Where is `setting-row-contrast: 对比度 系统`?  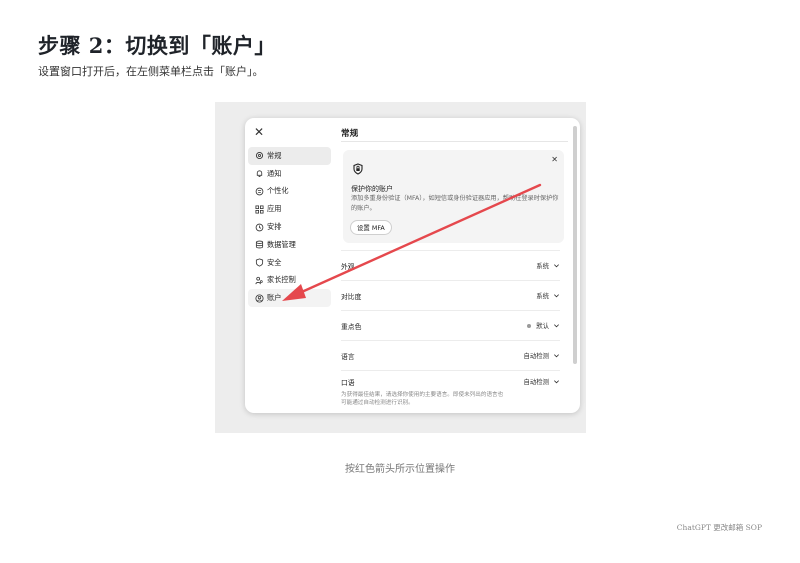 setting-row-contrast: 对比度 系统 is located at coordinates (450, 295).